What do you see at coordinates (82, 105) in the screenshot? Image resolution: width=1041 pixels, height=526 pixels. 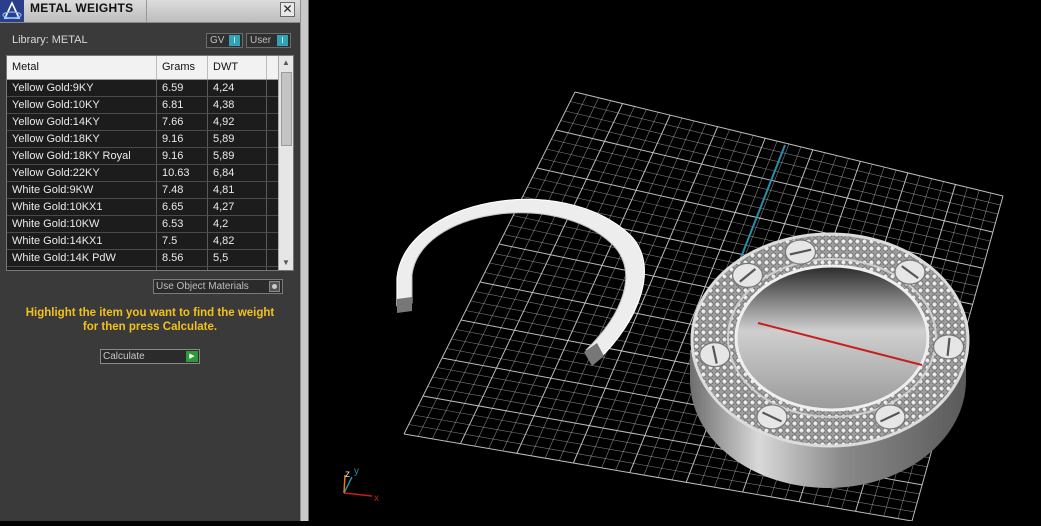 I see `metal-cell: Yellow Gold:10KY` at bounding box center [82, 105].